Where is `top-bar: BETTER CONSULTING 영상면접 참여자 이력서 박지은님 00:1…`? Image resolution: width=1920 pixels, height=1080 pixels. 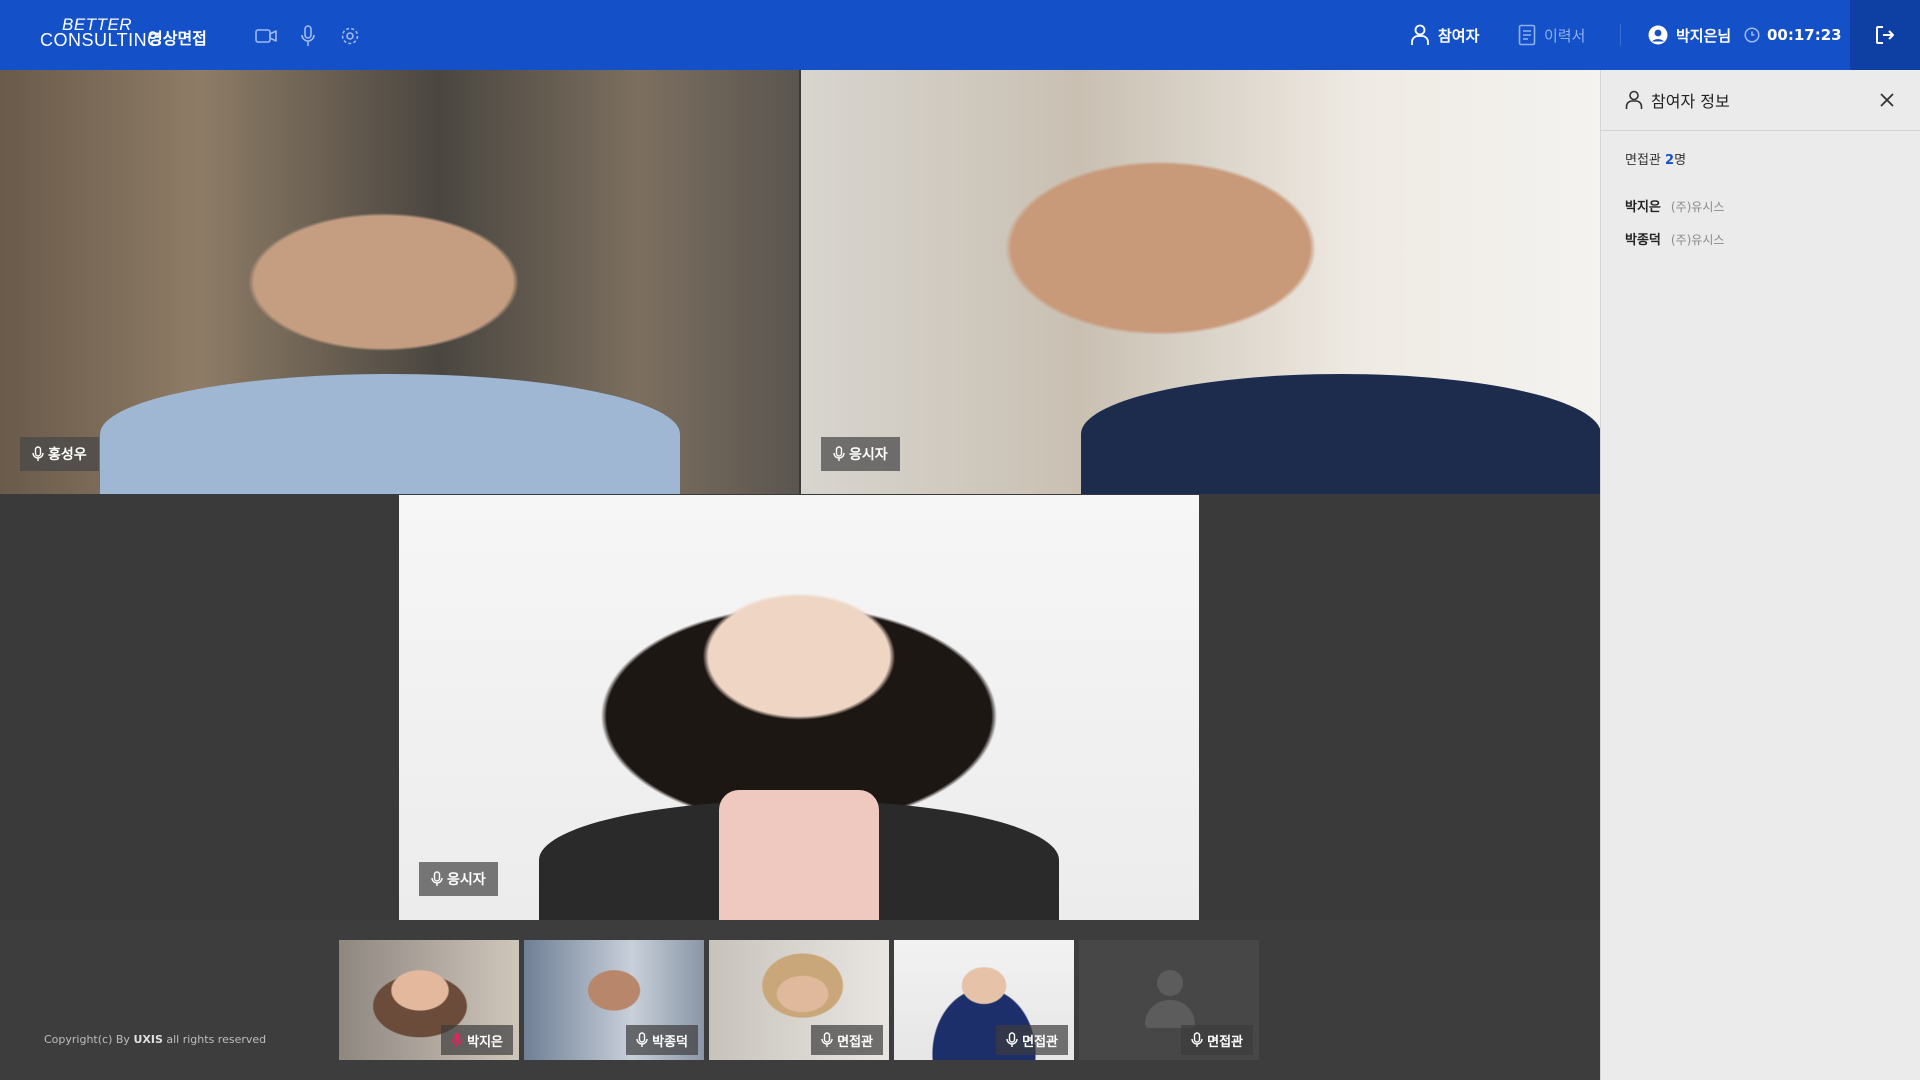 top-bar: BETTER CONSULTING 영상면접 참여자 이력서 박지은님 00:1… is located at coordinates (960, 35).